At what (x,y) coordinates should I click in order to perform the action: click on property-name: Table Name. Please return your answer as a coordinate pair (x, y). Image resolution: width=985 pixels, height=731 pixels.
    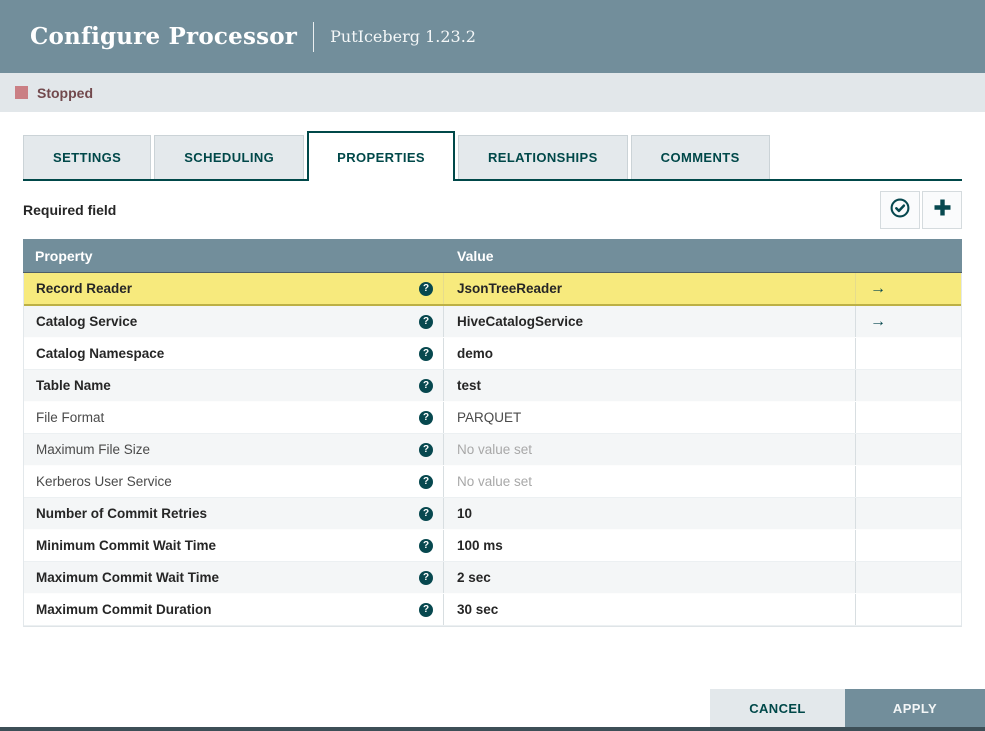
    Looking at the image, I should click on (73, 385).